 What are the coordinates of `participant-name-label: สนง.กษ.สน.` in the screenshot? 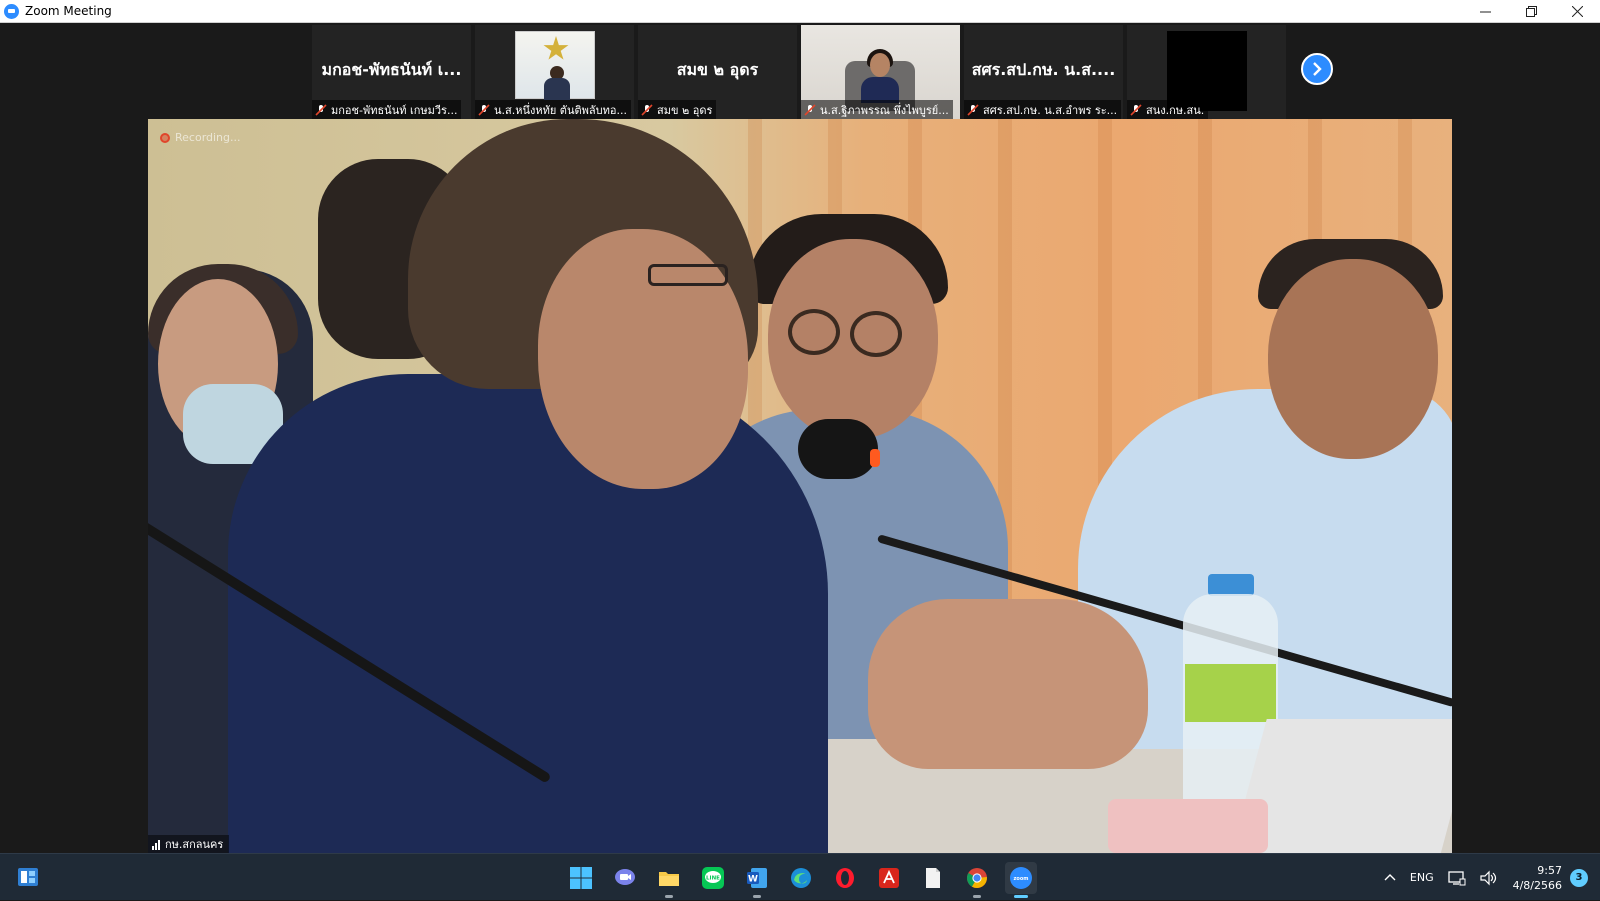 It's located at (1168, 109).